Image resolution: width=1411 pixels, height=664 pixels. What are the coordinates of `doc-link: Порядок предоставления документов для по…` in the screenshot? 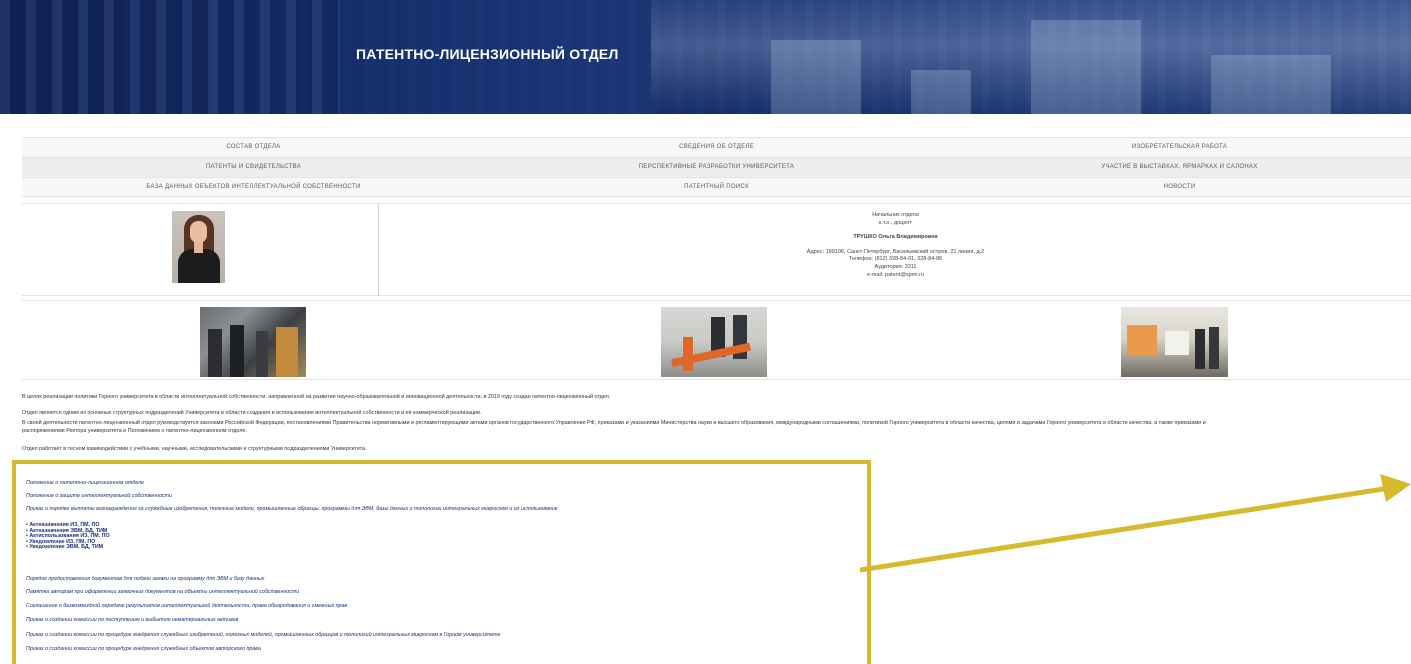 It's located at (145, 579).